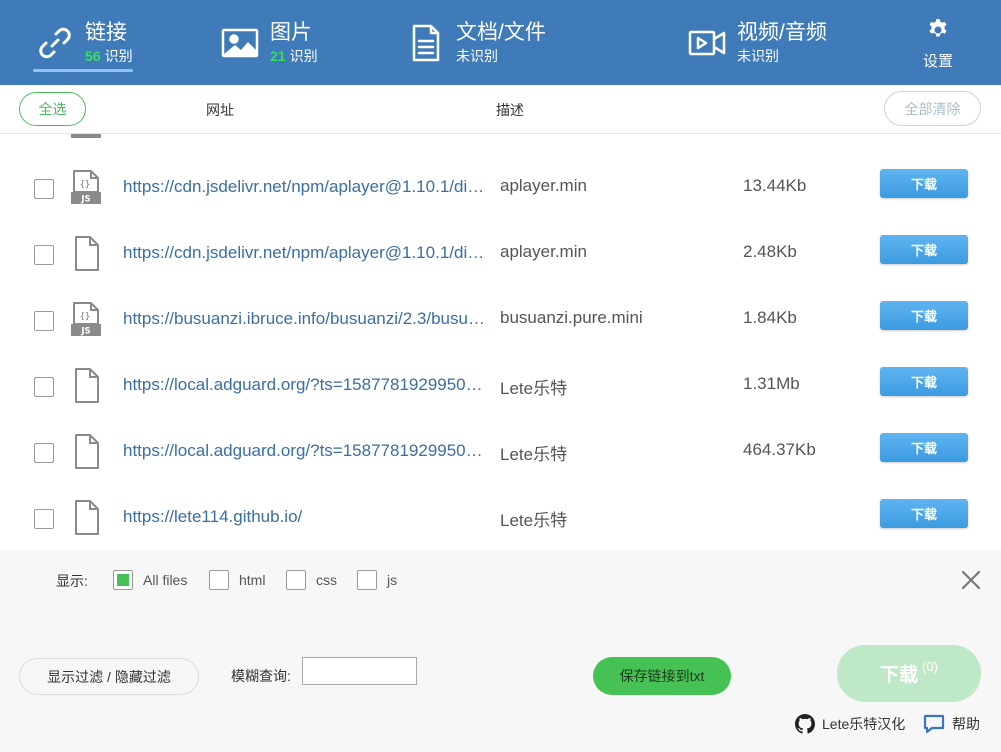 The image size is (1001, 752). I want to click on tab-links-title: 链接, so click(106, 32).